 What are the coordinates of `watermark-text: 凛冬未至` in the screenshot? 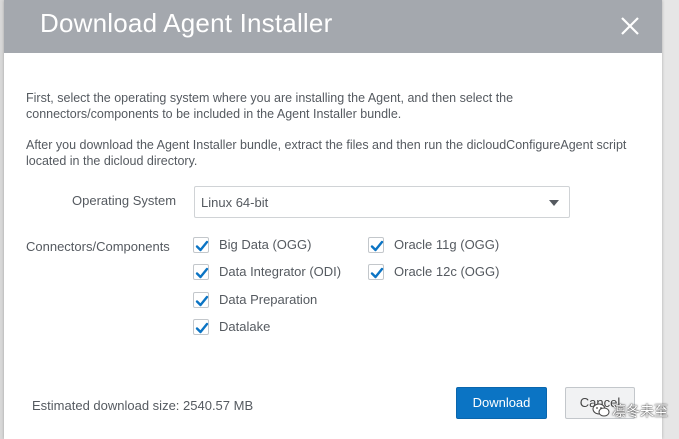 It's located at (640, 412).